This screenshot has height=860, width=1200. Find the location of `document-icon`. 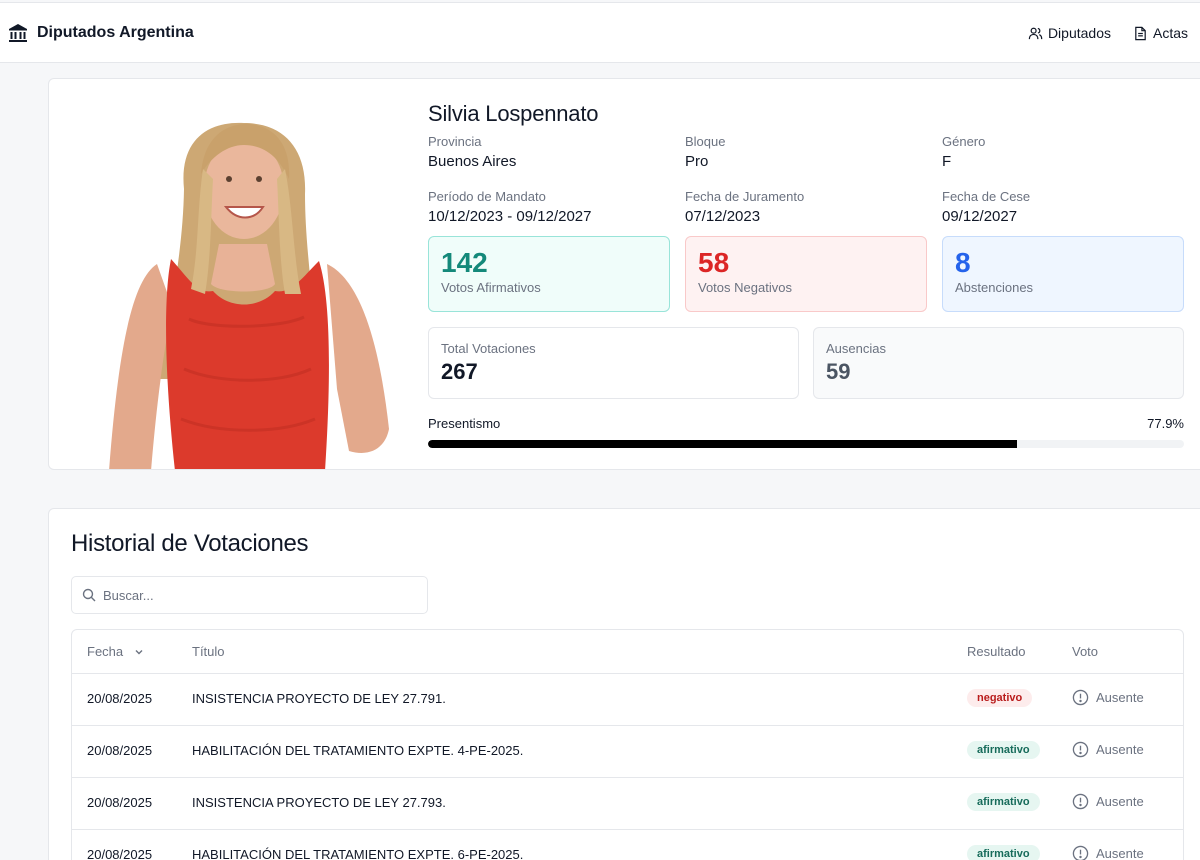

document-icon is located at coordinates (1140, 33).